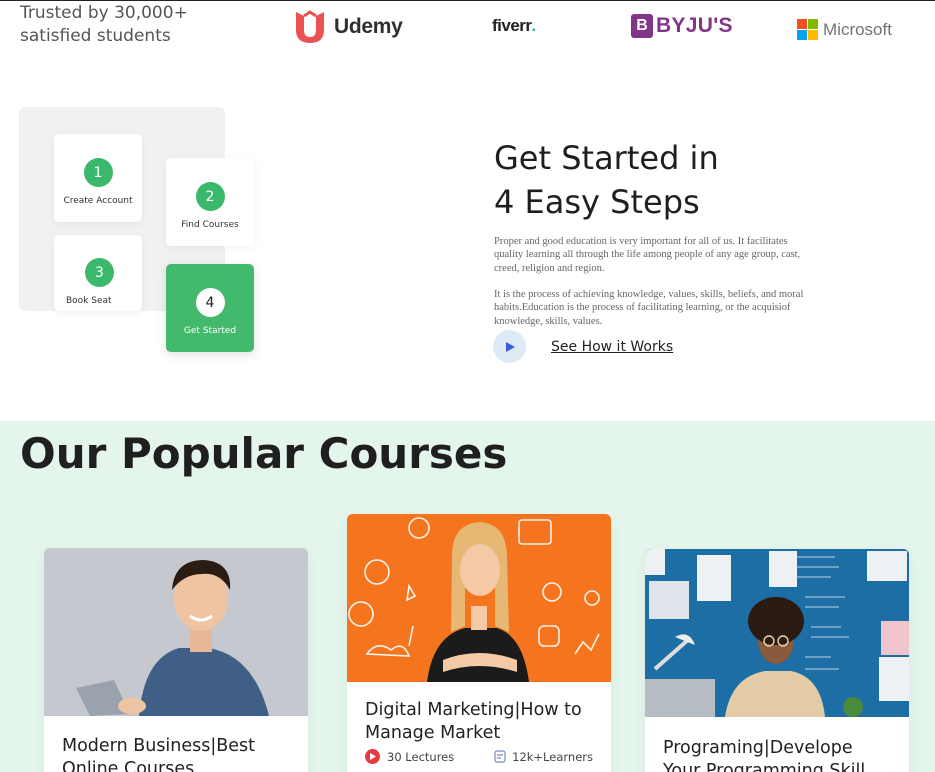  I want to click on microsoft-logo: Microsoft, so click(844, 29).